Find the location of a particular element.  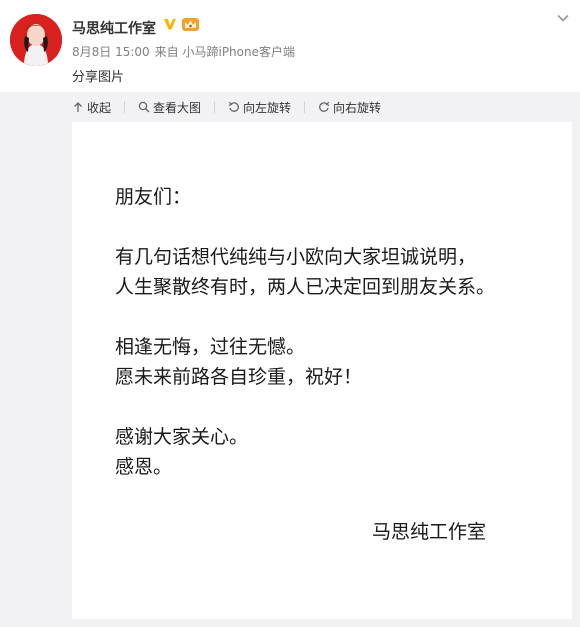

image-toolbar: 收起 查看大图 向左旋转 向右旋转 is located at coordinates (233, 107).